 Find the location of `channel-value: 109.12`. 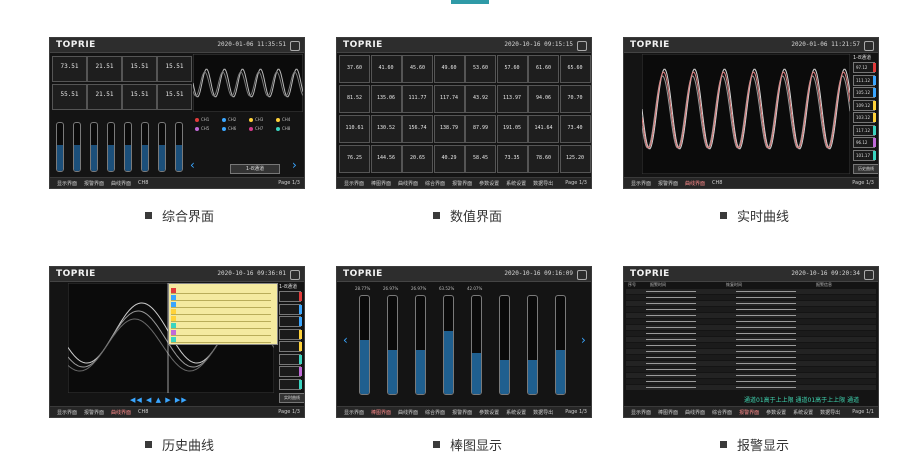

channel-value: 109.12 is located at coordinates (863, 105).